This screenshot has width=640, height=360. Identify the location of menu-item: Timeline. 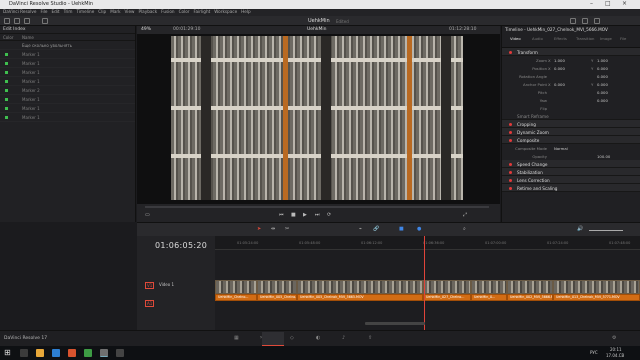
(85, 11).